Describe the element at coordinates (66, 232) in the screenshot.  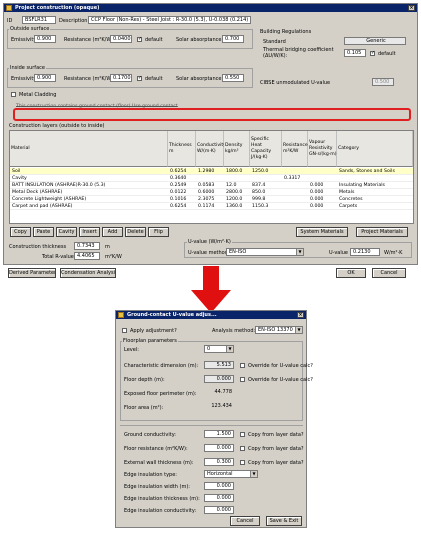
I see `cavity-button: Cavity` at that location.